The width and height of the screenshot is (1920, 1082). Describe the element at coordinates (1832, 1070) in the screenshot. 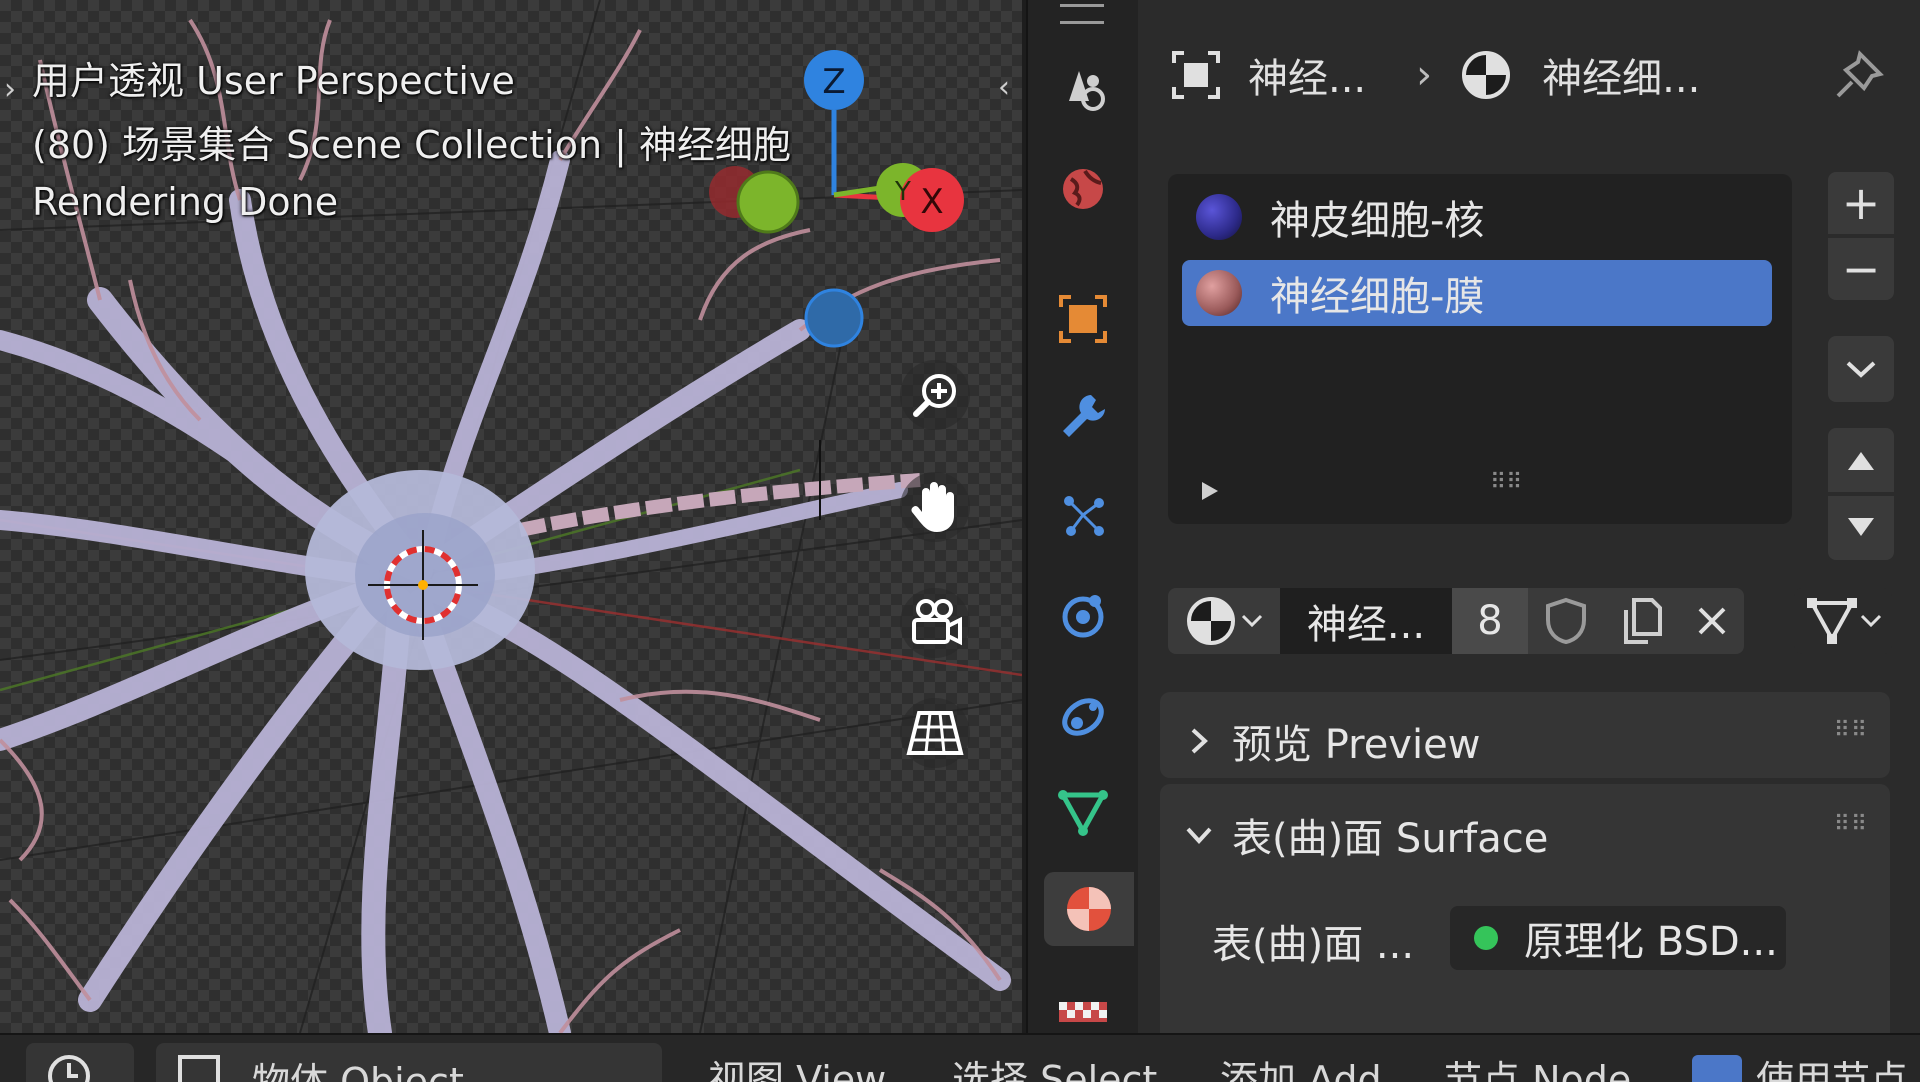

I see `use-nodes-label: 使用节点` at that location.